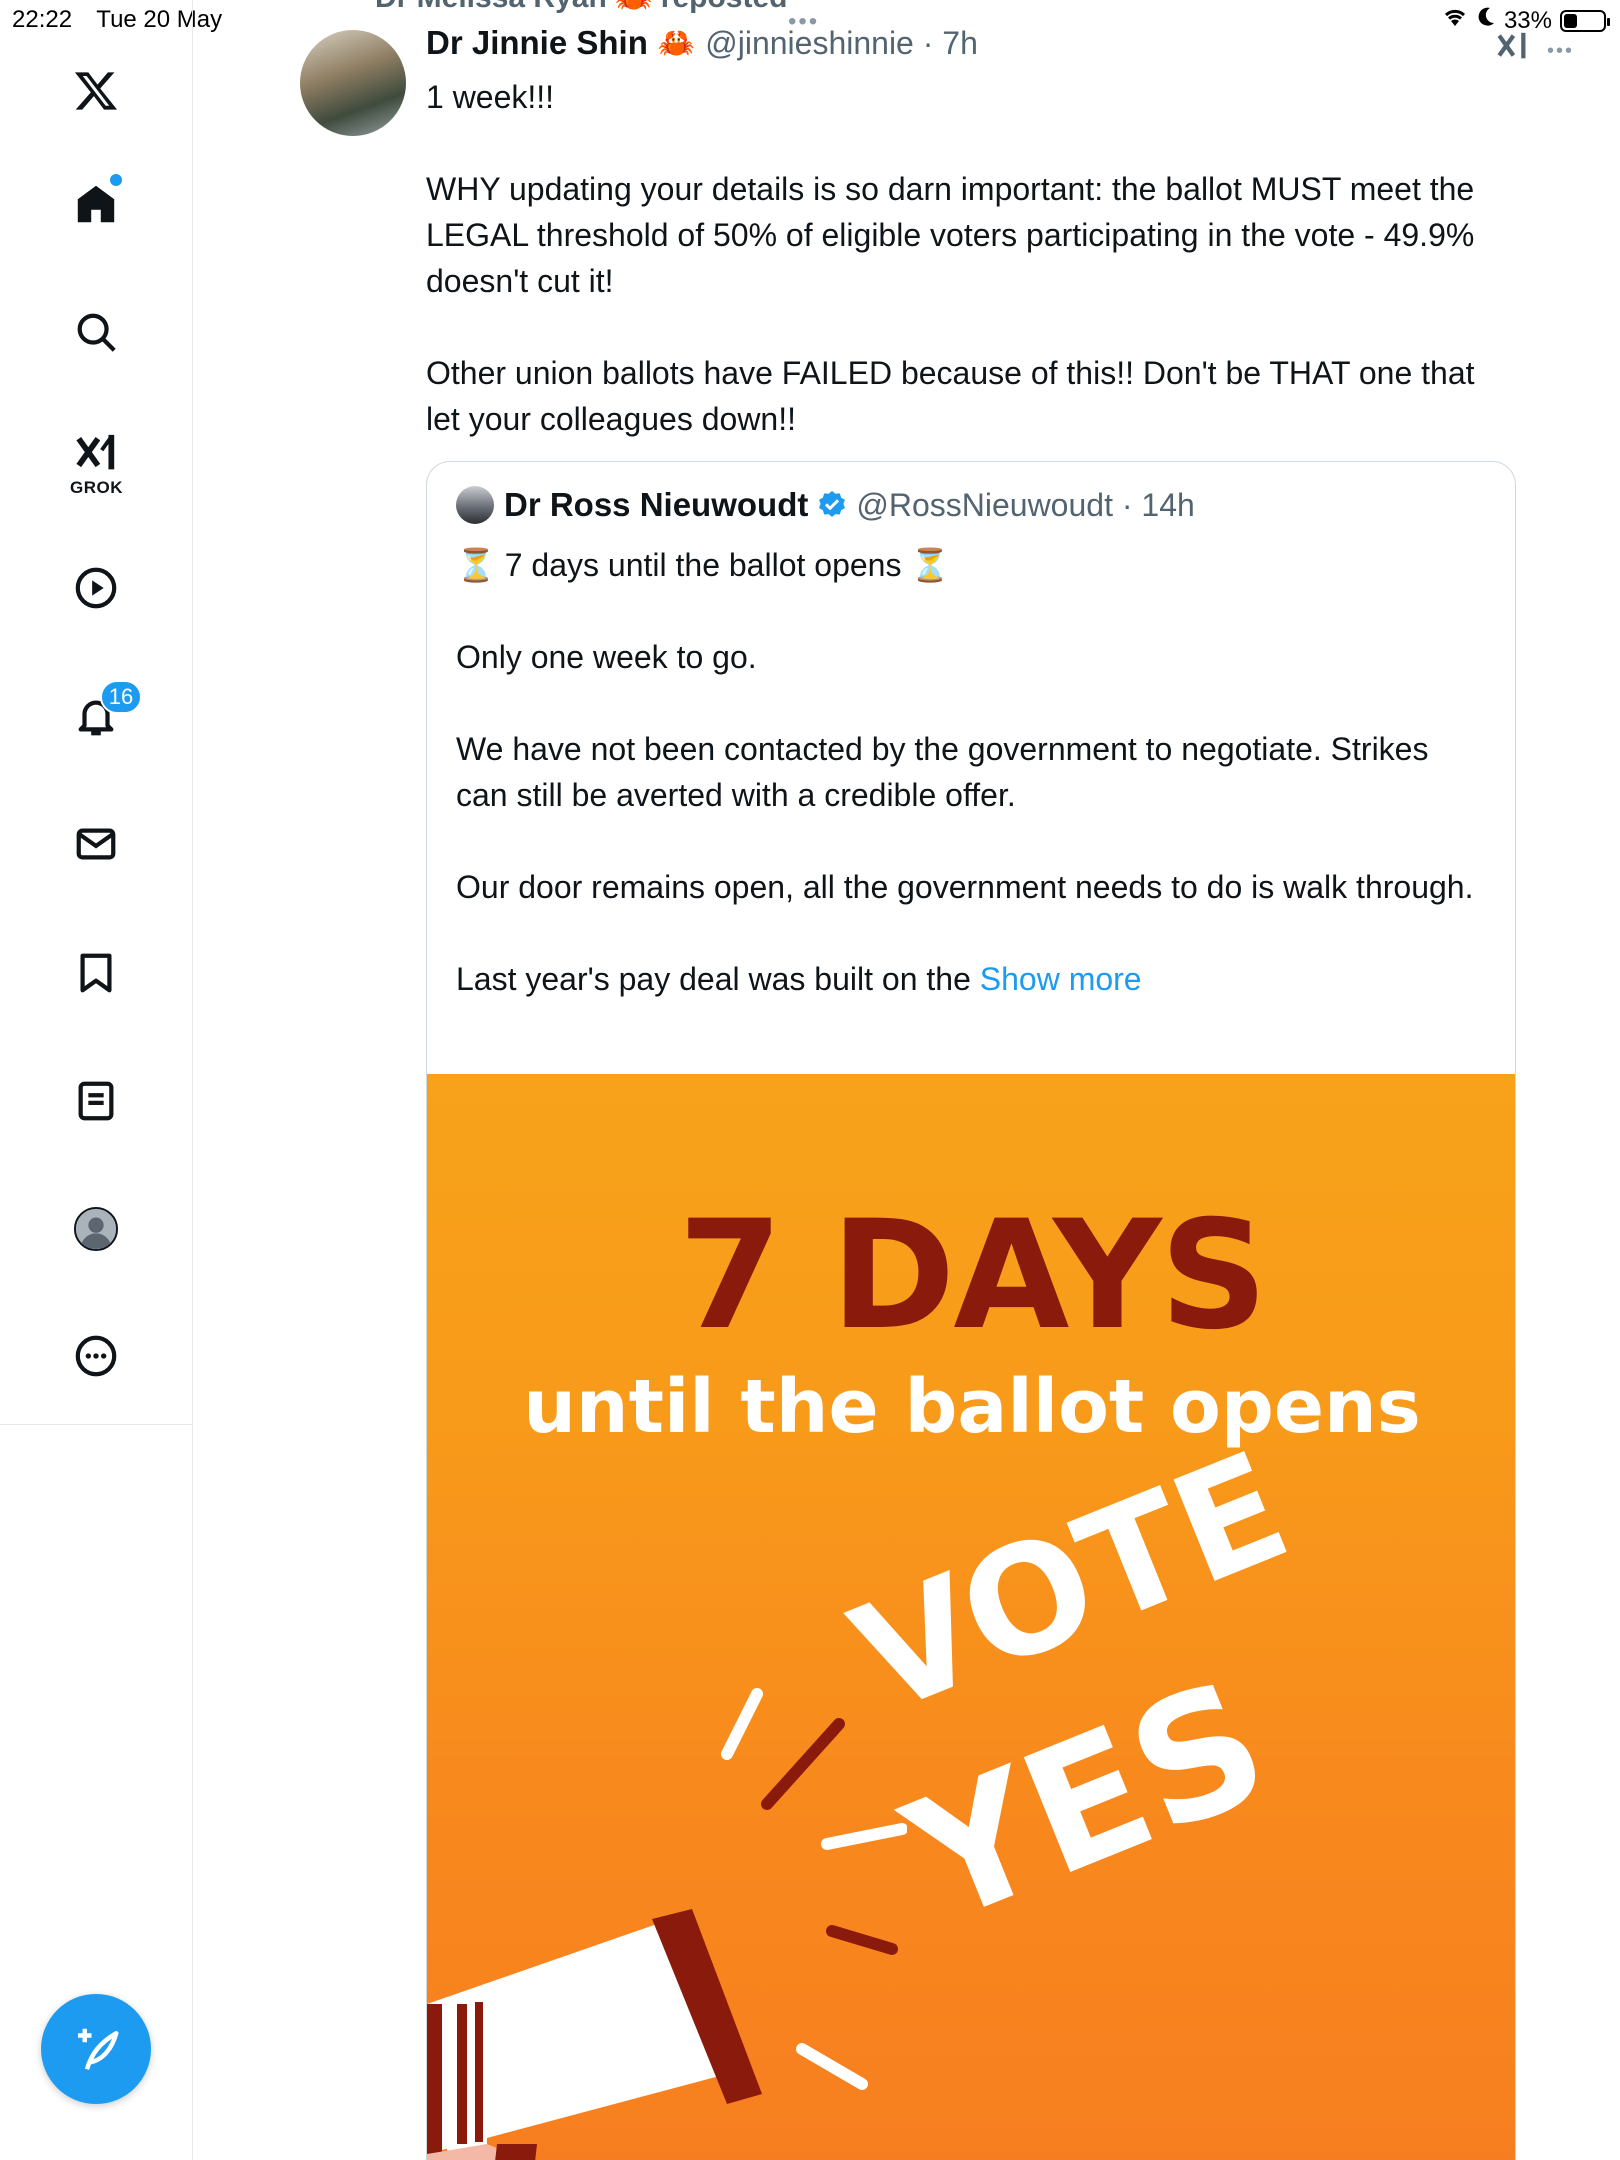 Image resolution: width=1620 pixels, height=2160 pixels. What do you see at coordinates (581, 7) in the screenshot?
I see `repost-context: Dr Melissa Ryan 🦀 reposted` at bounding box center [581, 7].